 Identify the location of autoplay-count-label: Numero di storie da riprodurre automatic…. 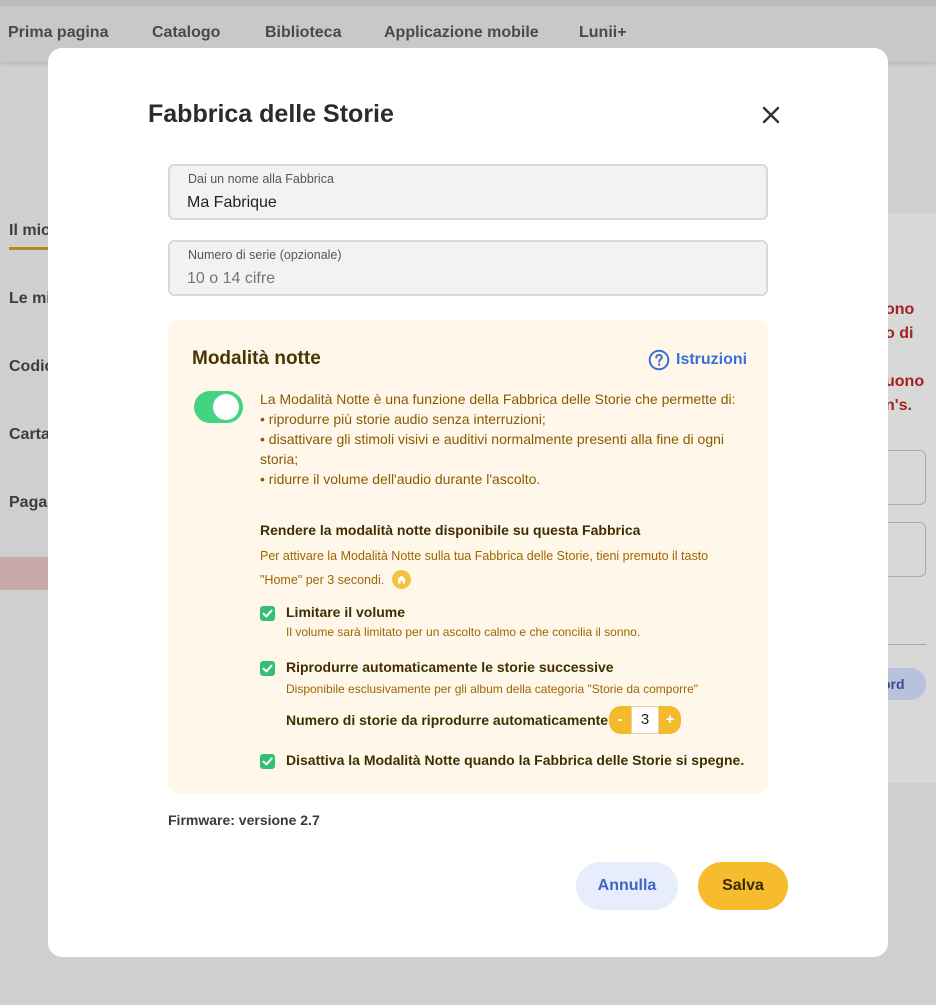
(447, 720).